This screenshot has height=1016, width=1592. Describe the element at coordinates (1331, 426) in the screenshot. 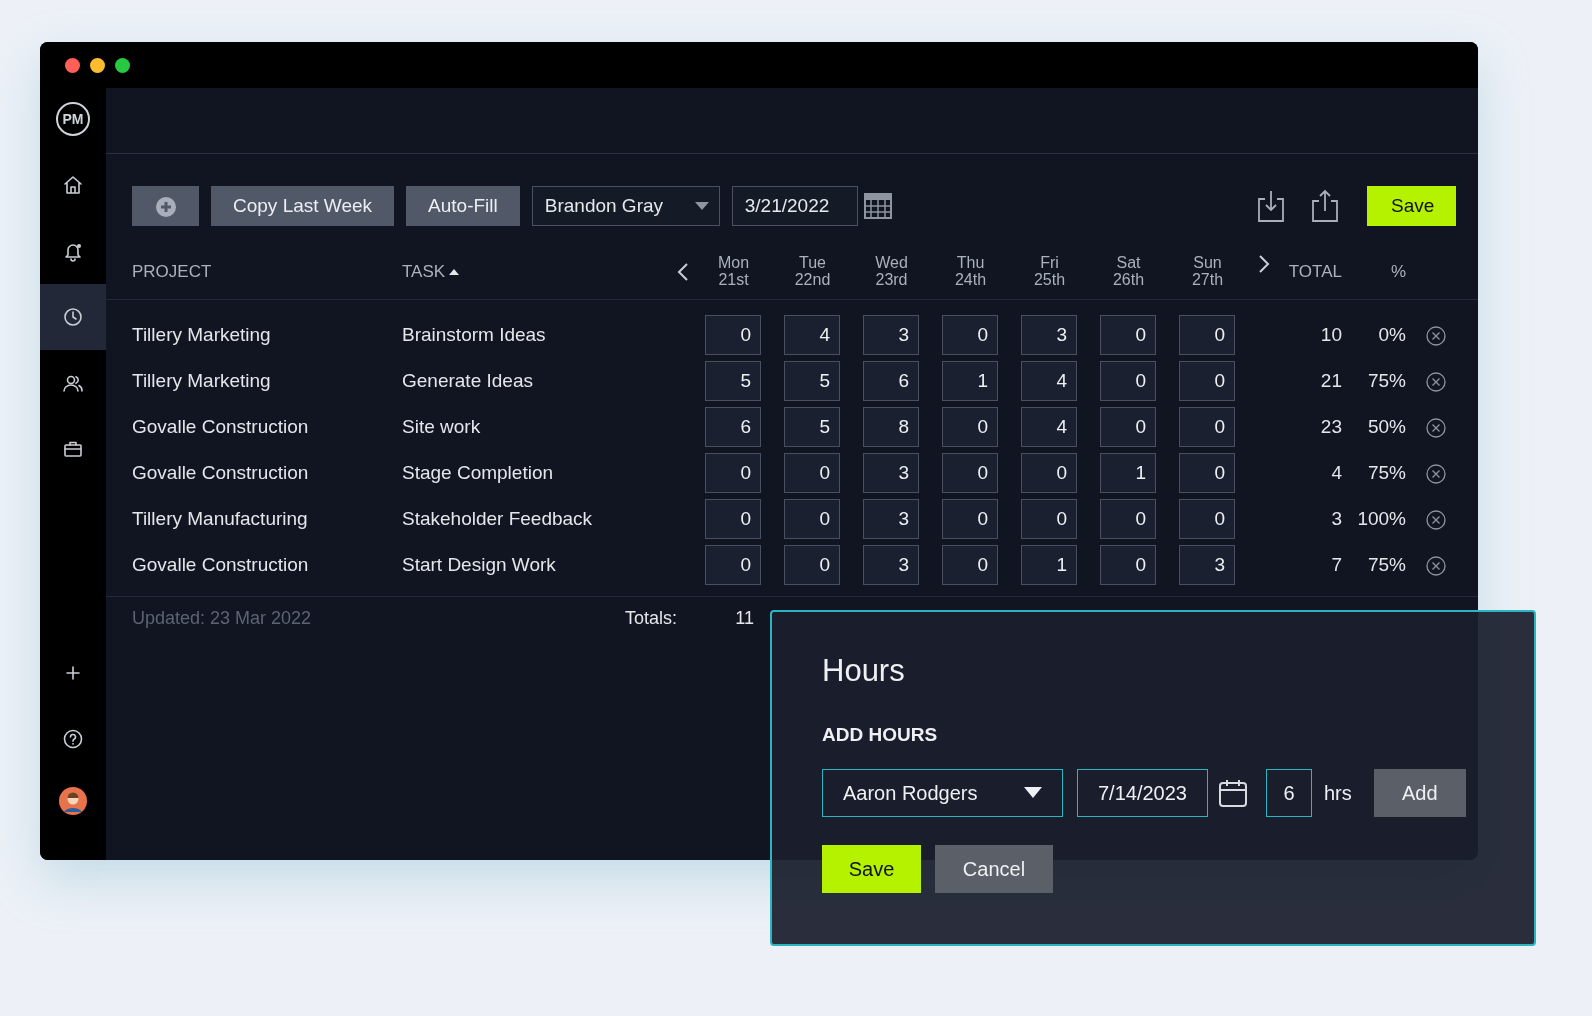

I see `total-cell: 23` at that location.